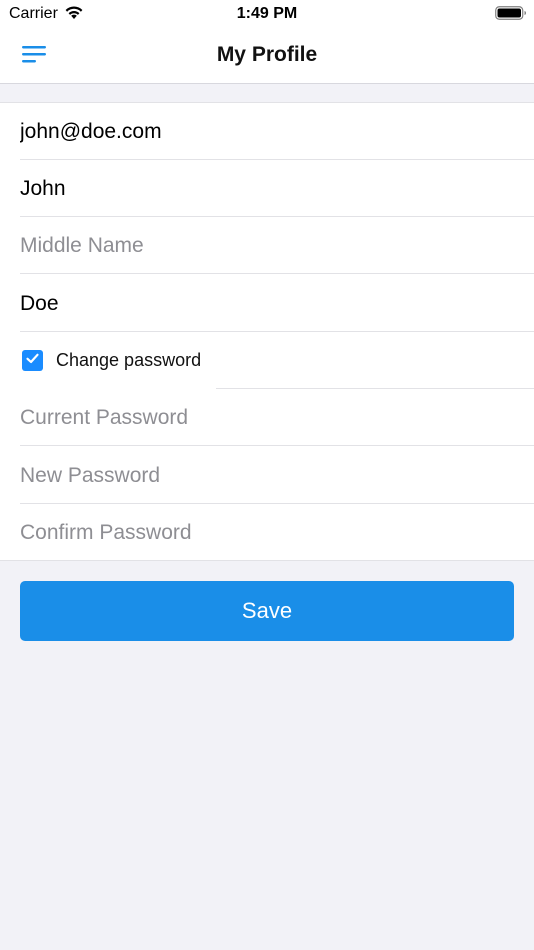 The width and height of the screenshot is (534, 950). I want to click on page-title: My Profile, so click(267, 54).